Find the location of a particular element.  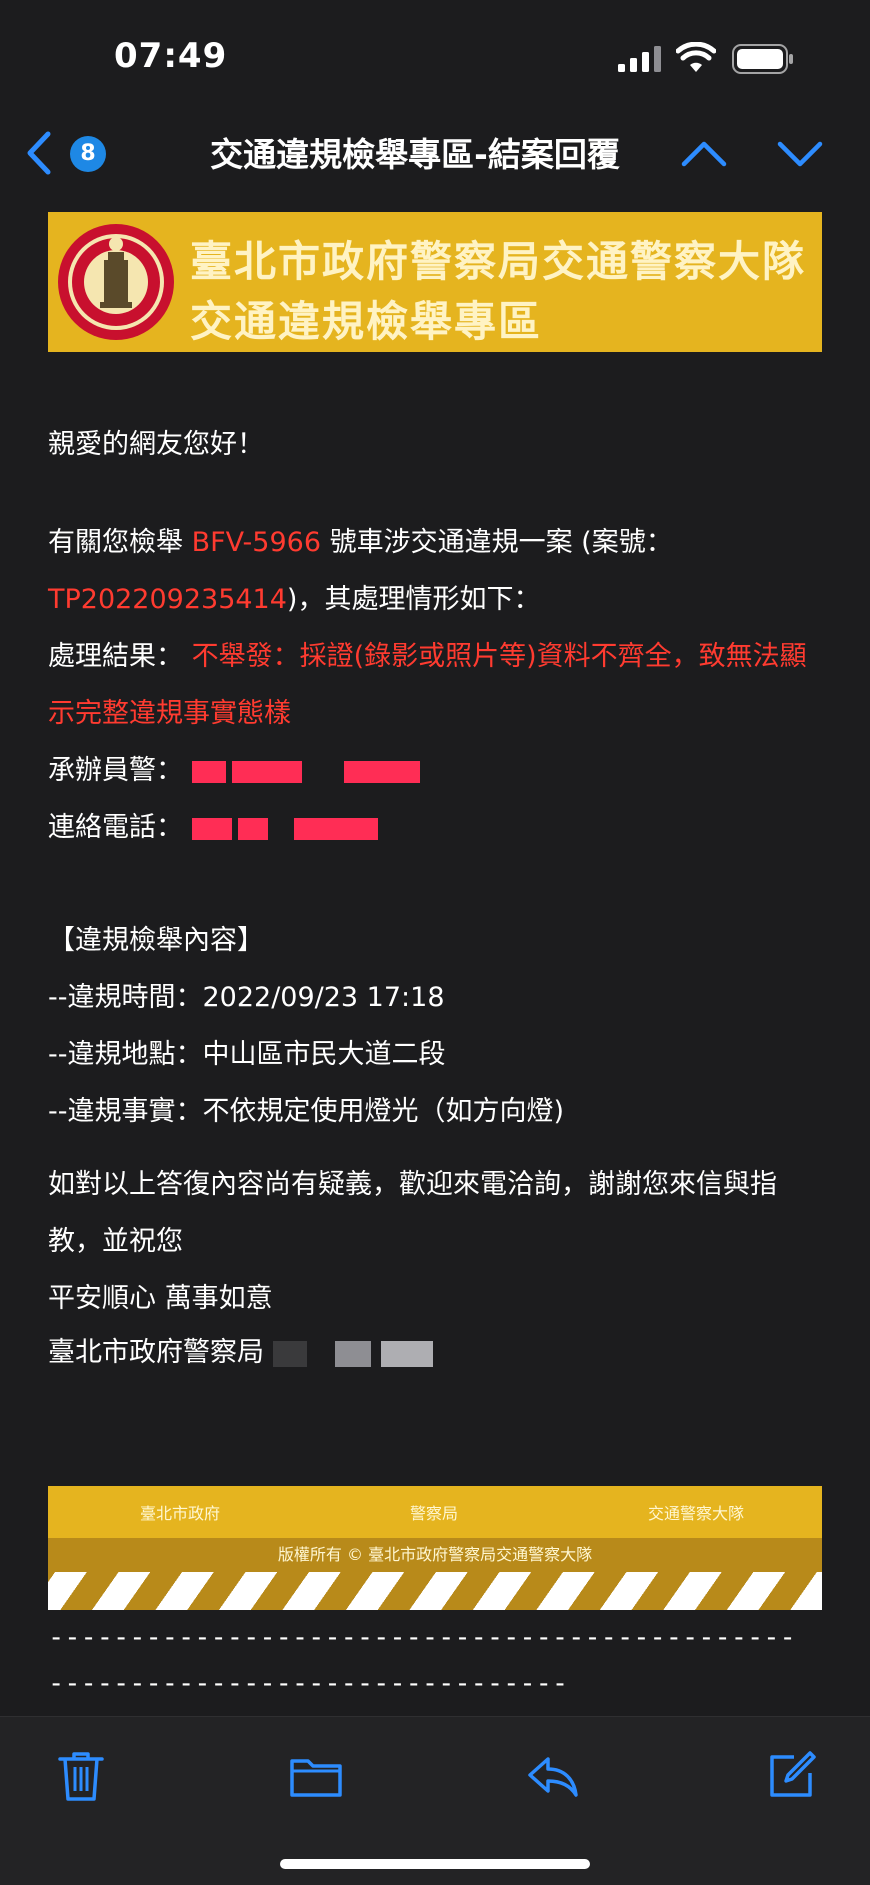

next-message-icon is located at coordinates (800, 155).